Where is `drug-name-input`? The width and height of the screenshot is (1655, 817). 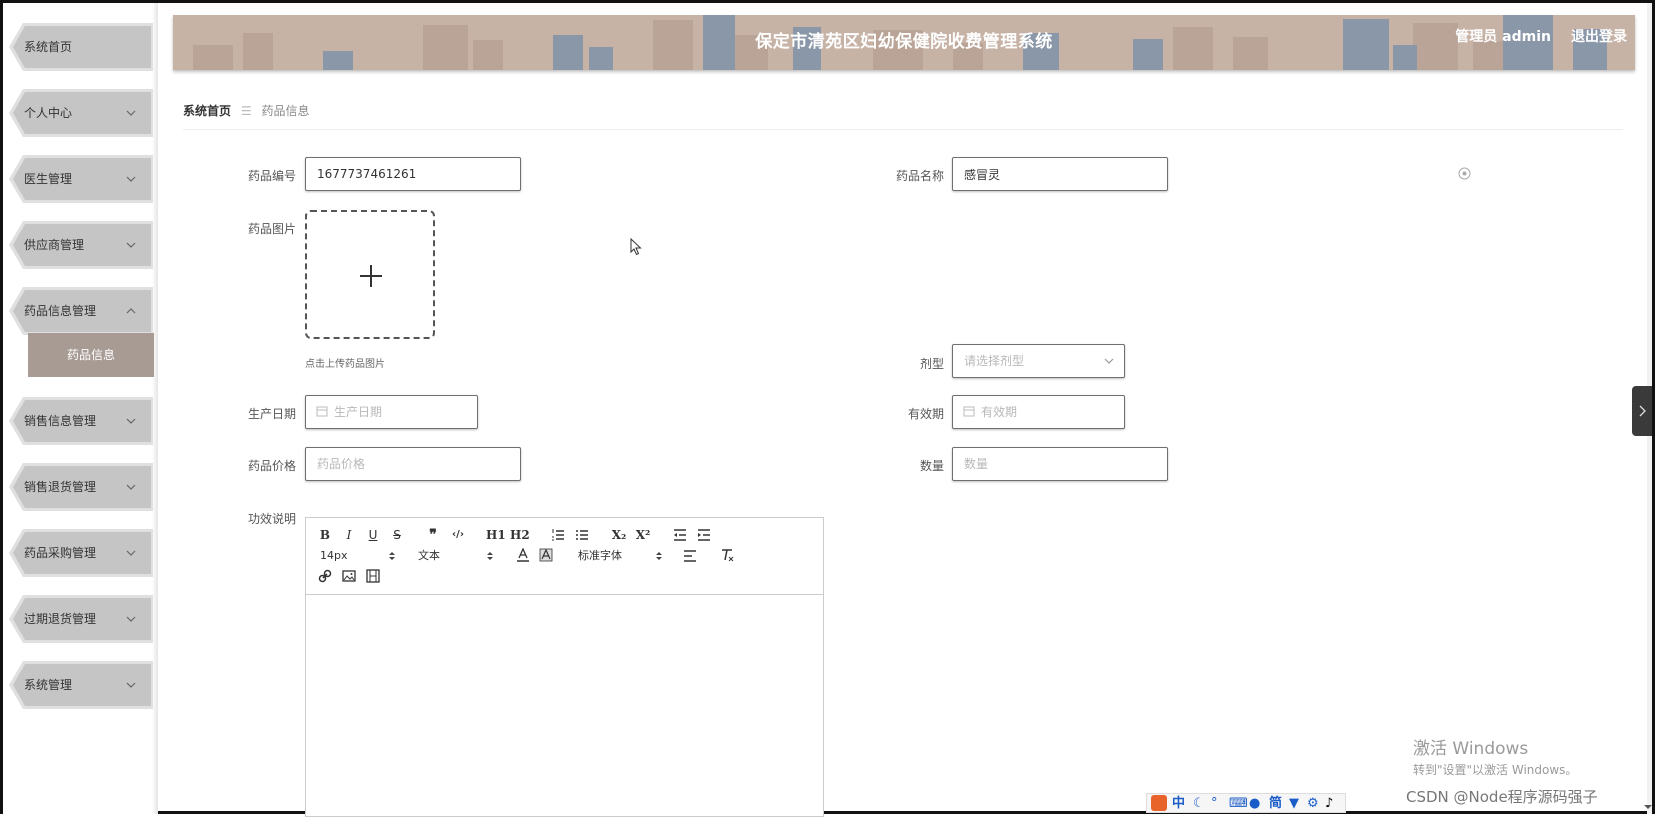
drug-name-input is located at coordinates (1060, 174).